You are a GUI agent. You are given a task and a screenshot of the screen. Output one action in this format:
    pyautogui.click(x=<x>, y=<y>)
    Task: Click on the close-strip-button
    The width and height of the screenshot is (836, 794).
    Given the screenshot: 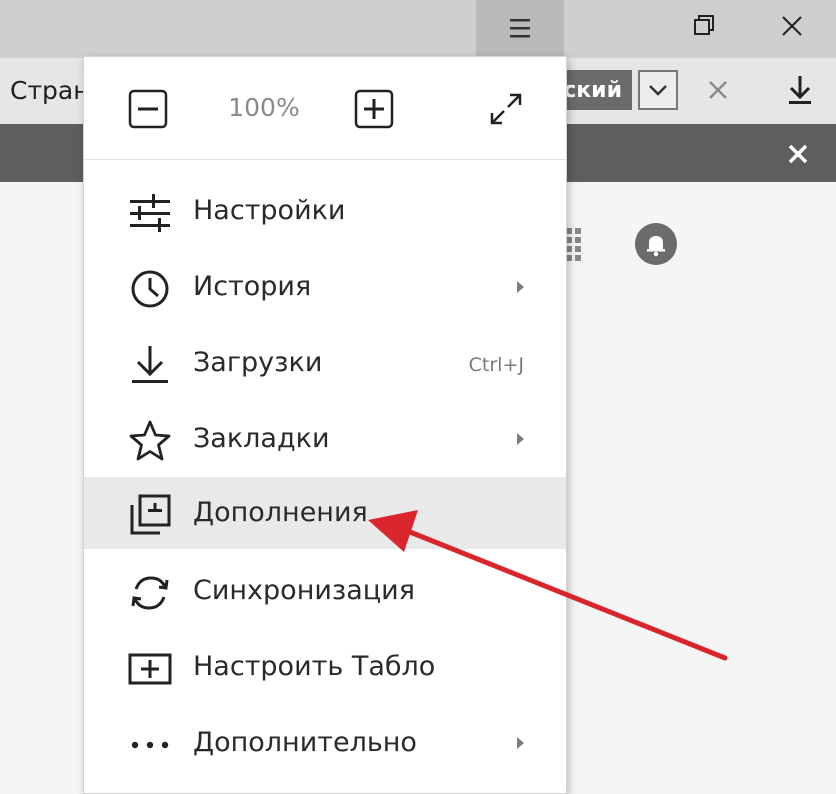 What is the action you would take?
    pyautogui.click(x=798, y=154)
    